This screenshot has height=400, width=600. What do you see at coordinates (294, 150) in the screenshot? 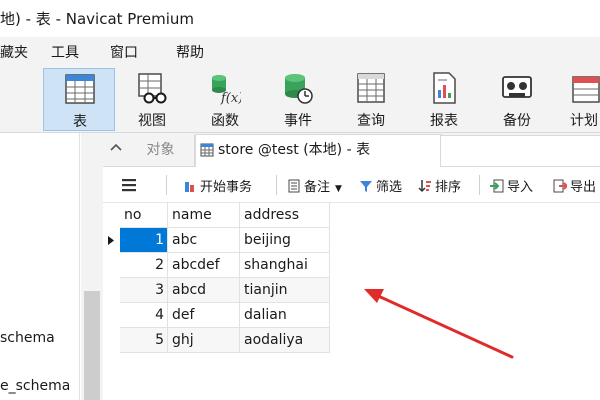
I see `tab-title: store @test (本地) - 表` at bounding box center [294, 150].